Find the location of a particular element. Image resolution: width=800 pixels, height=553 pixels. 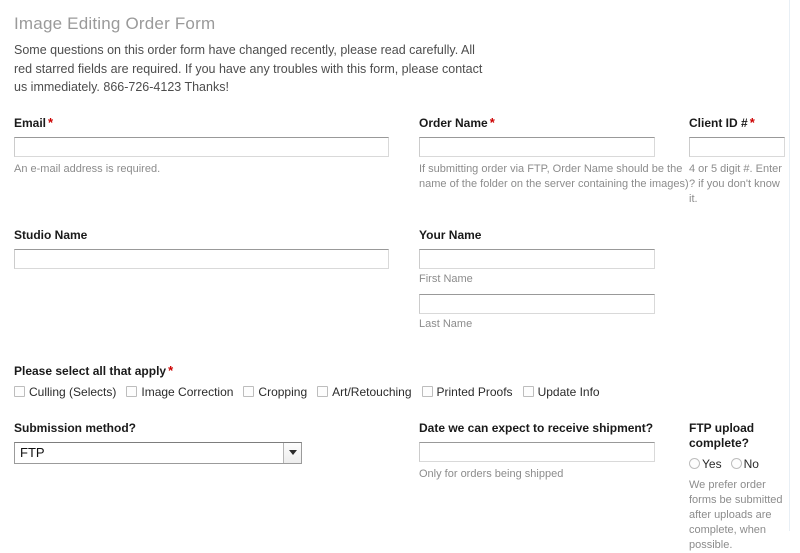

studio-name-input is located at coordinates (201, 258).